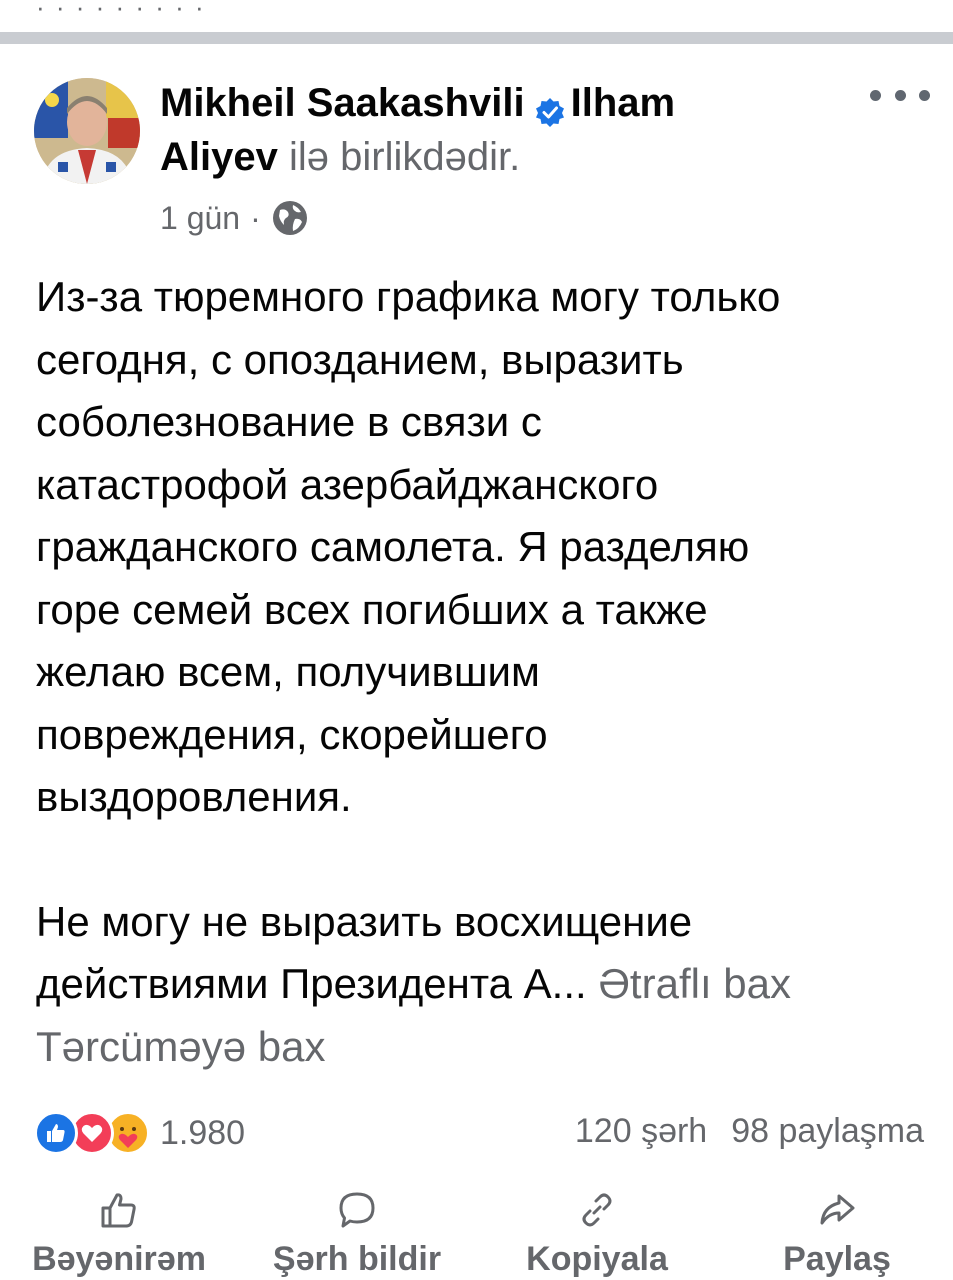 This screenshot has width=953, height=1280. Describe the element at coordinates (118, 1210) in the screenshot. I see `thumbs-up-icon` at that location.